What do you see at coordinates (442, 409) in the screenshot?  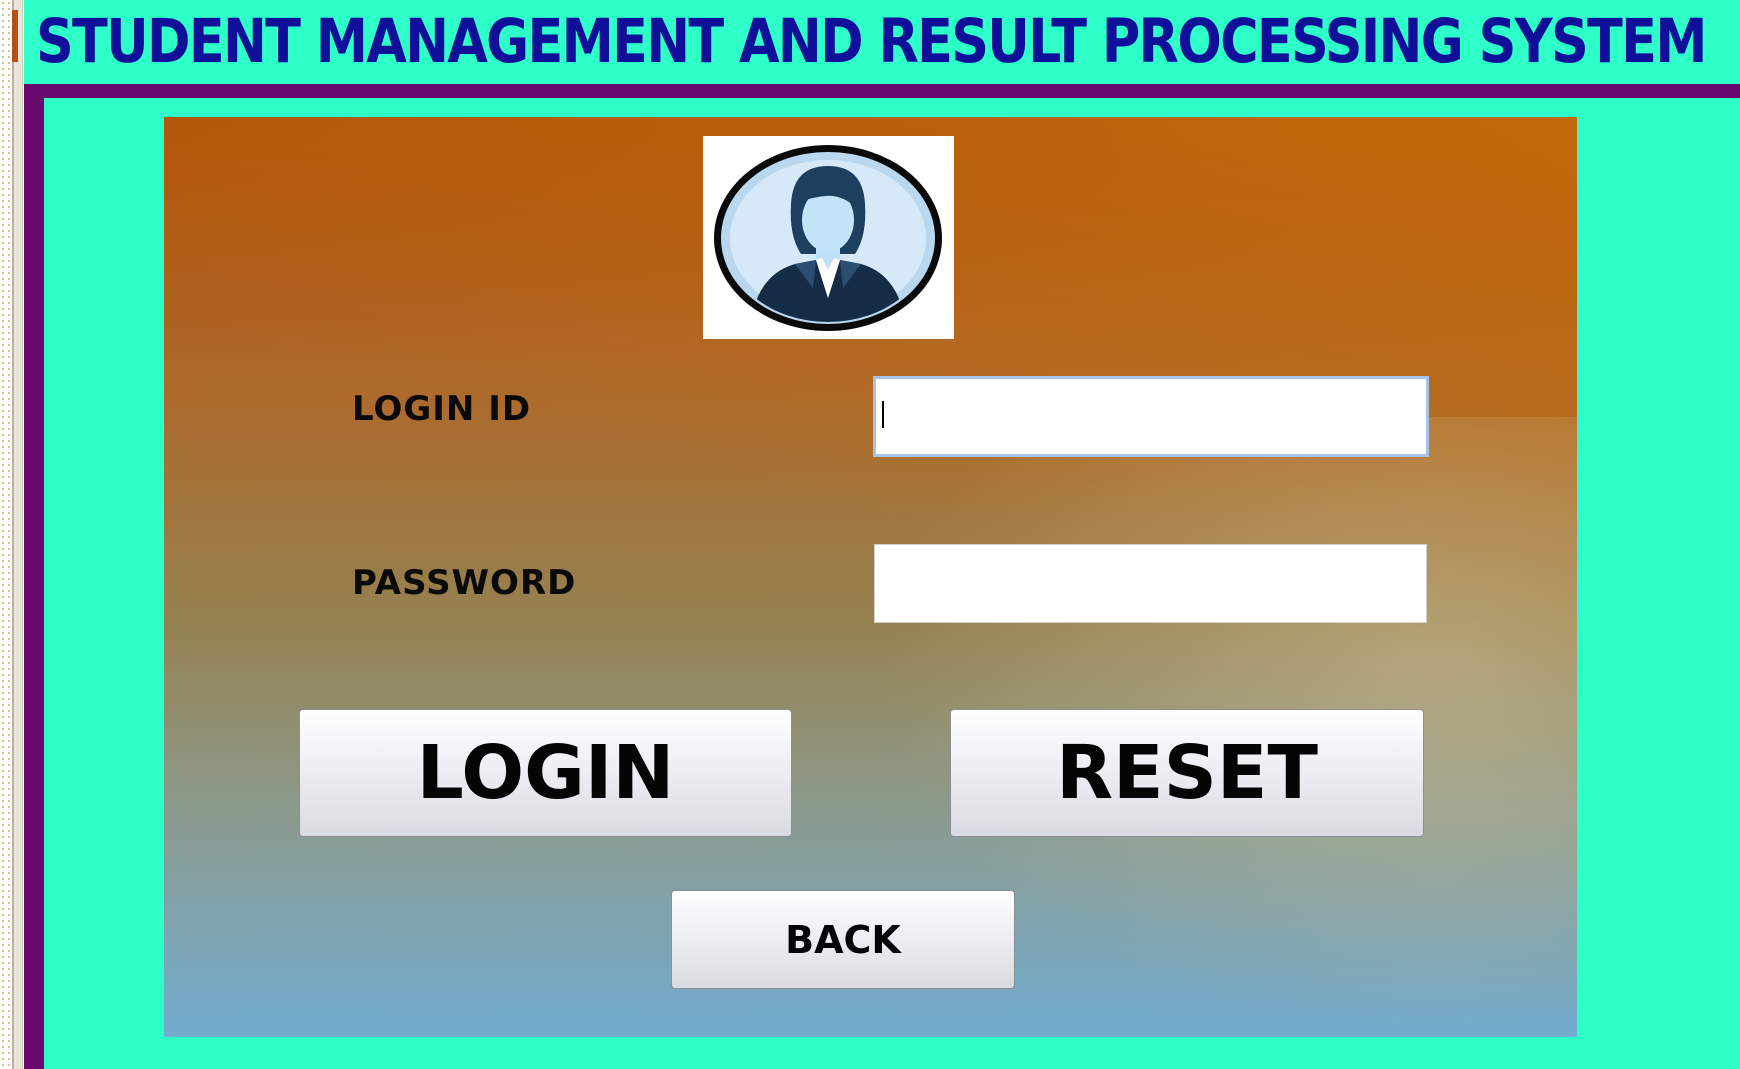 I see `login-id-label: LOGIN ID` at bounding box center [442, 409].